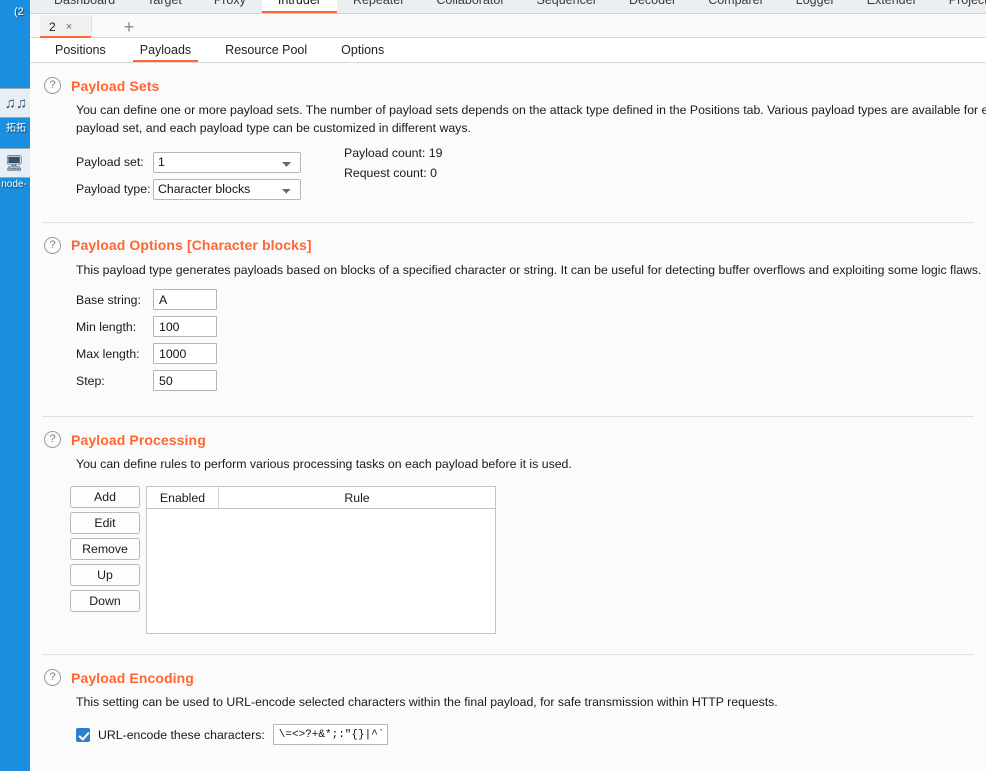  What do you see at coordinates (321, 498) in the screenshot?
I see `rules-table-header: Enabled Rule` at bounding box center [321, 498].